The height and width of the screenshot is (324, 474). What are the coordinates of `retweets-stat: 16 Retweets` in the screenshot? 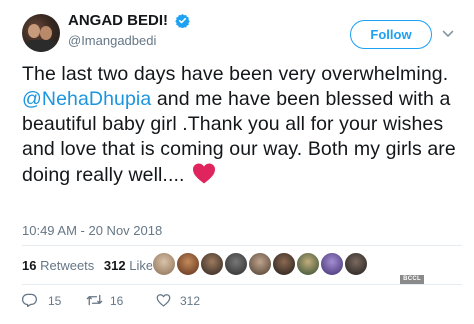 It's located at (58, 265).